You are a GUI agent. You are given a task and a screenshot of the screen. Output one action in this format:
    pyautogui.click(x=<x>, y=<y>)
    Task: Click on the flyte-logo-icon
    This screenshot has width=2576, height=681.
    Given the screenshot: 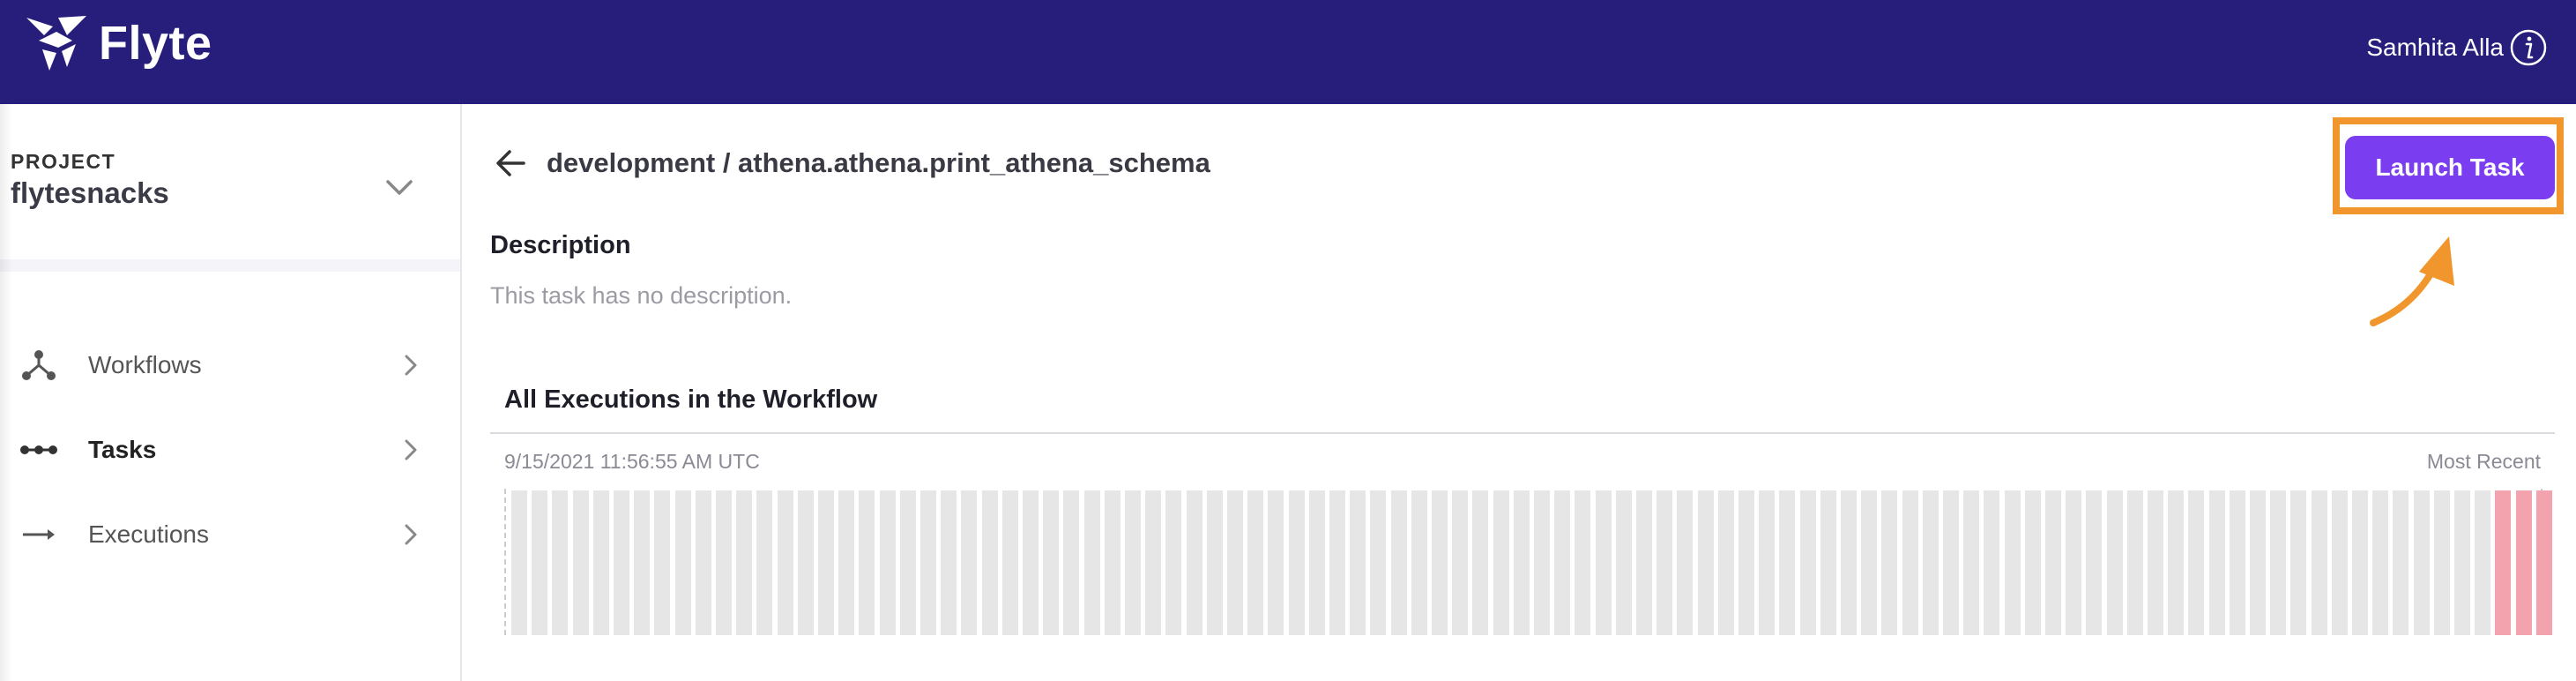 What is the action you would take?
    pyautogui.click(x=57, y=43)
    